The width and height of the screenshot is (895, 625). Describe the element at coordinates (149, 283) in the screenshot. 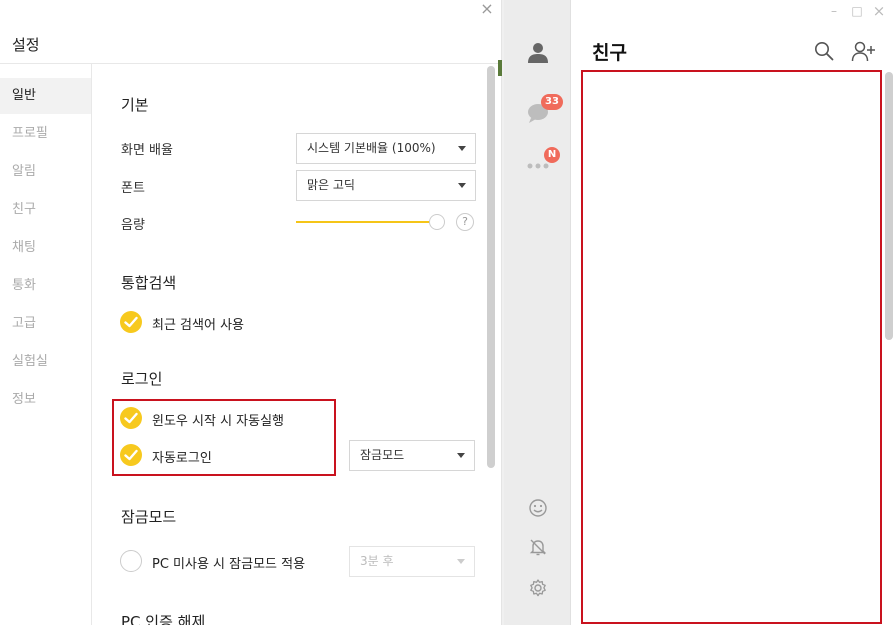

I see `section-title-search: 통합검색` at that location.